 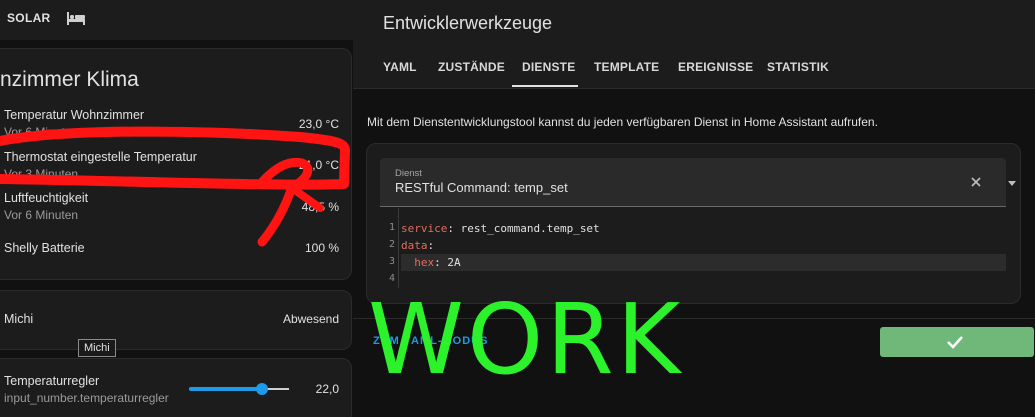 I want to click on code-line: data:, so click(x=703, y=245).